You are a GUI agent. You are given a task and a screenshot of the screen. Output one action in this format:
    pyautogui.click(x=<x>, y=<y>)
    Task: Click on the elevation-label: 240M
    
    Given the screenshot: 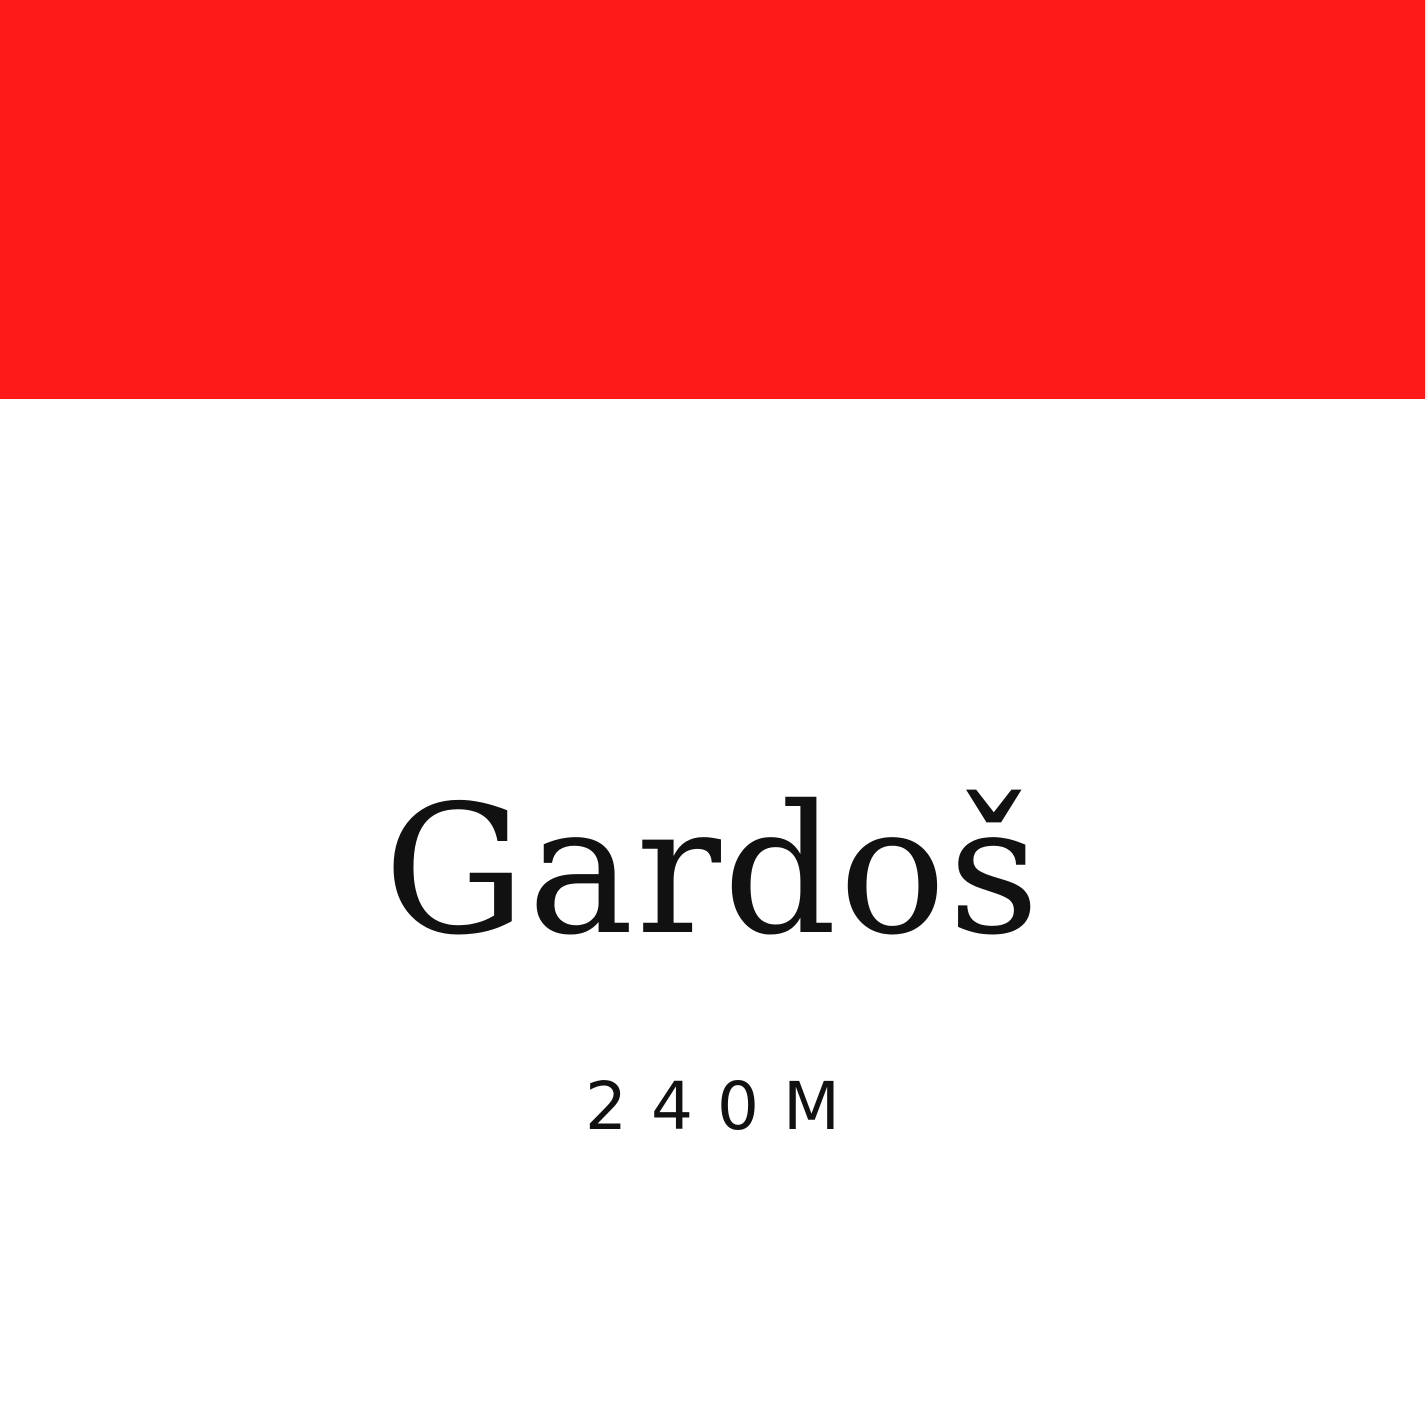 What is the action you would take?
    pyautogui.click(x=724, y=1106)
    